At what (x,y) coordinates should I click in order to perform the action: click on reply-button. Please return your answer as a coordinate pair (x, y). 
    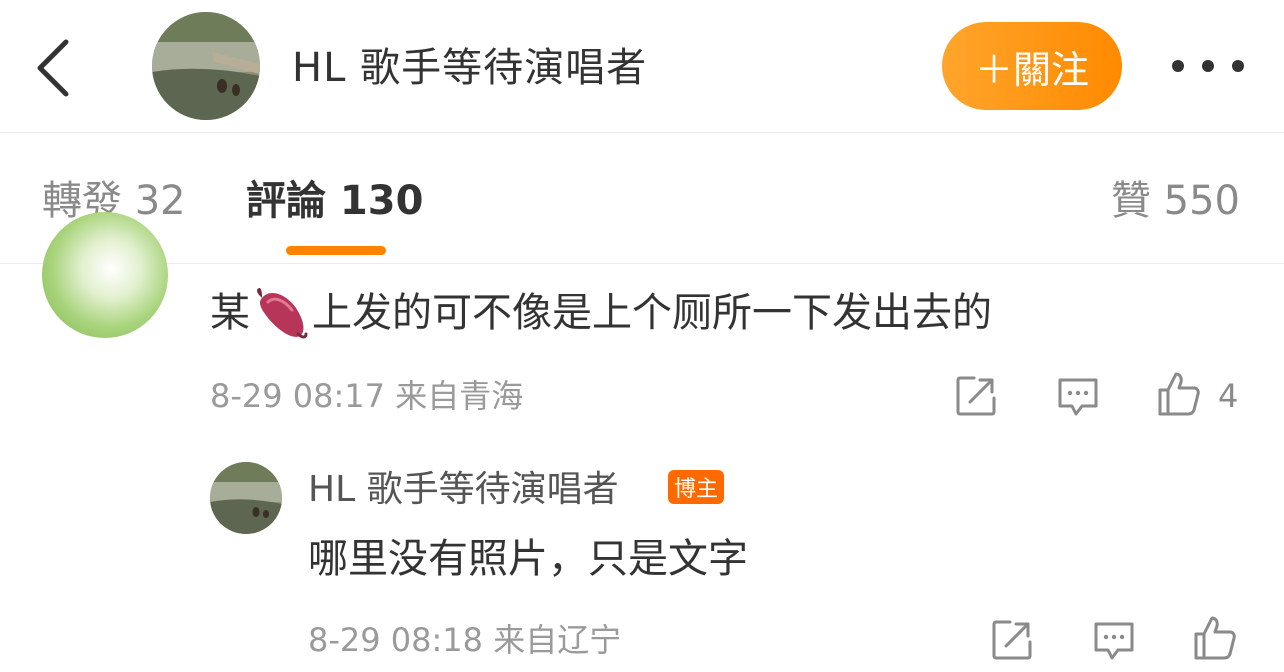
    Looking at the image, I should click on (1078, 396).